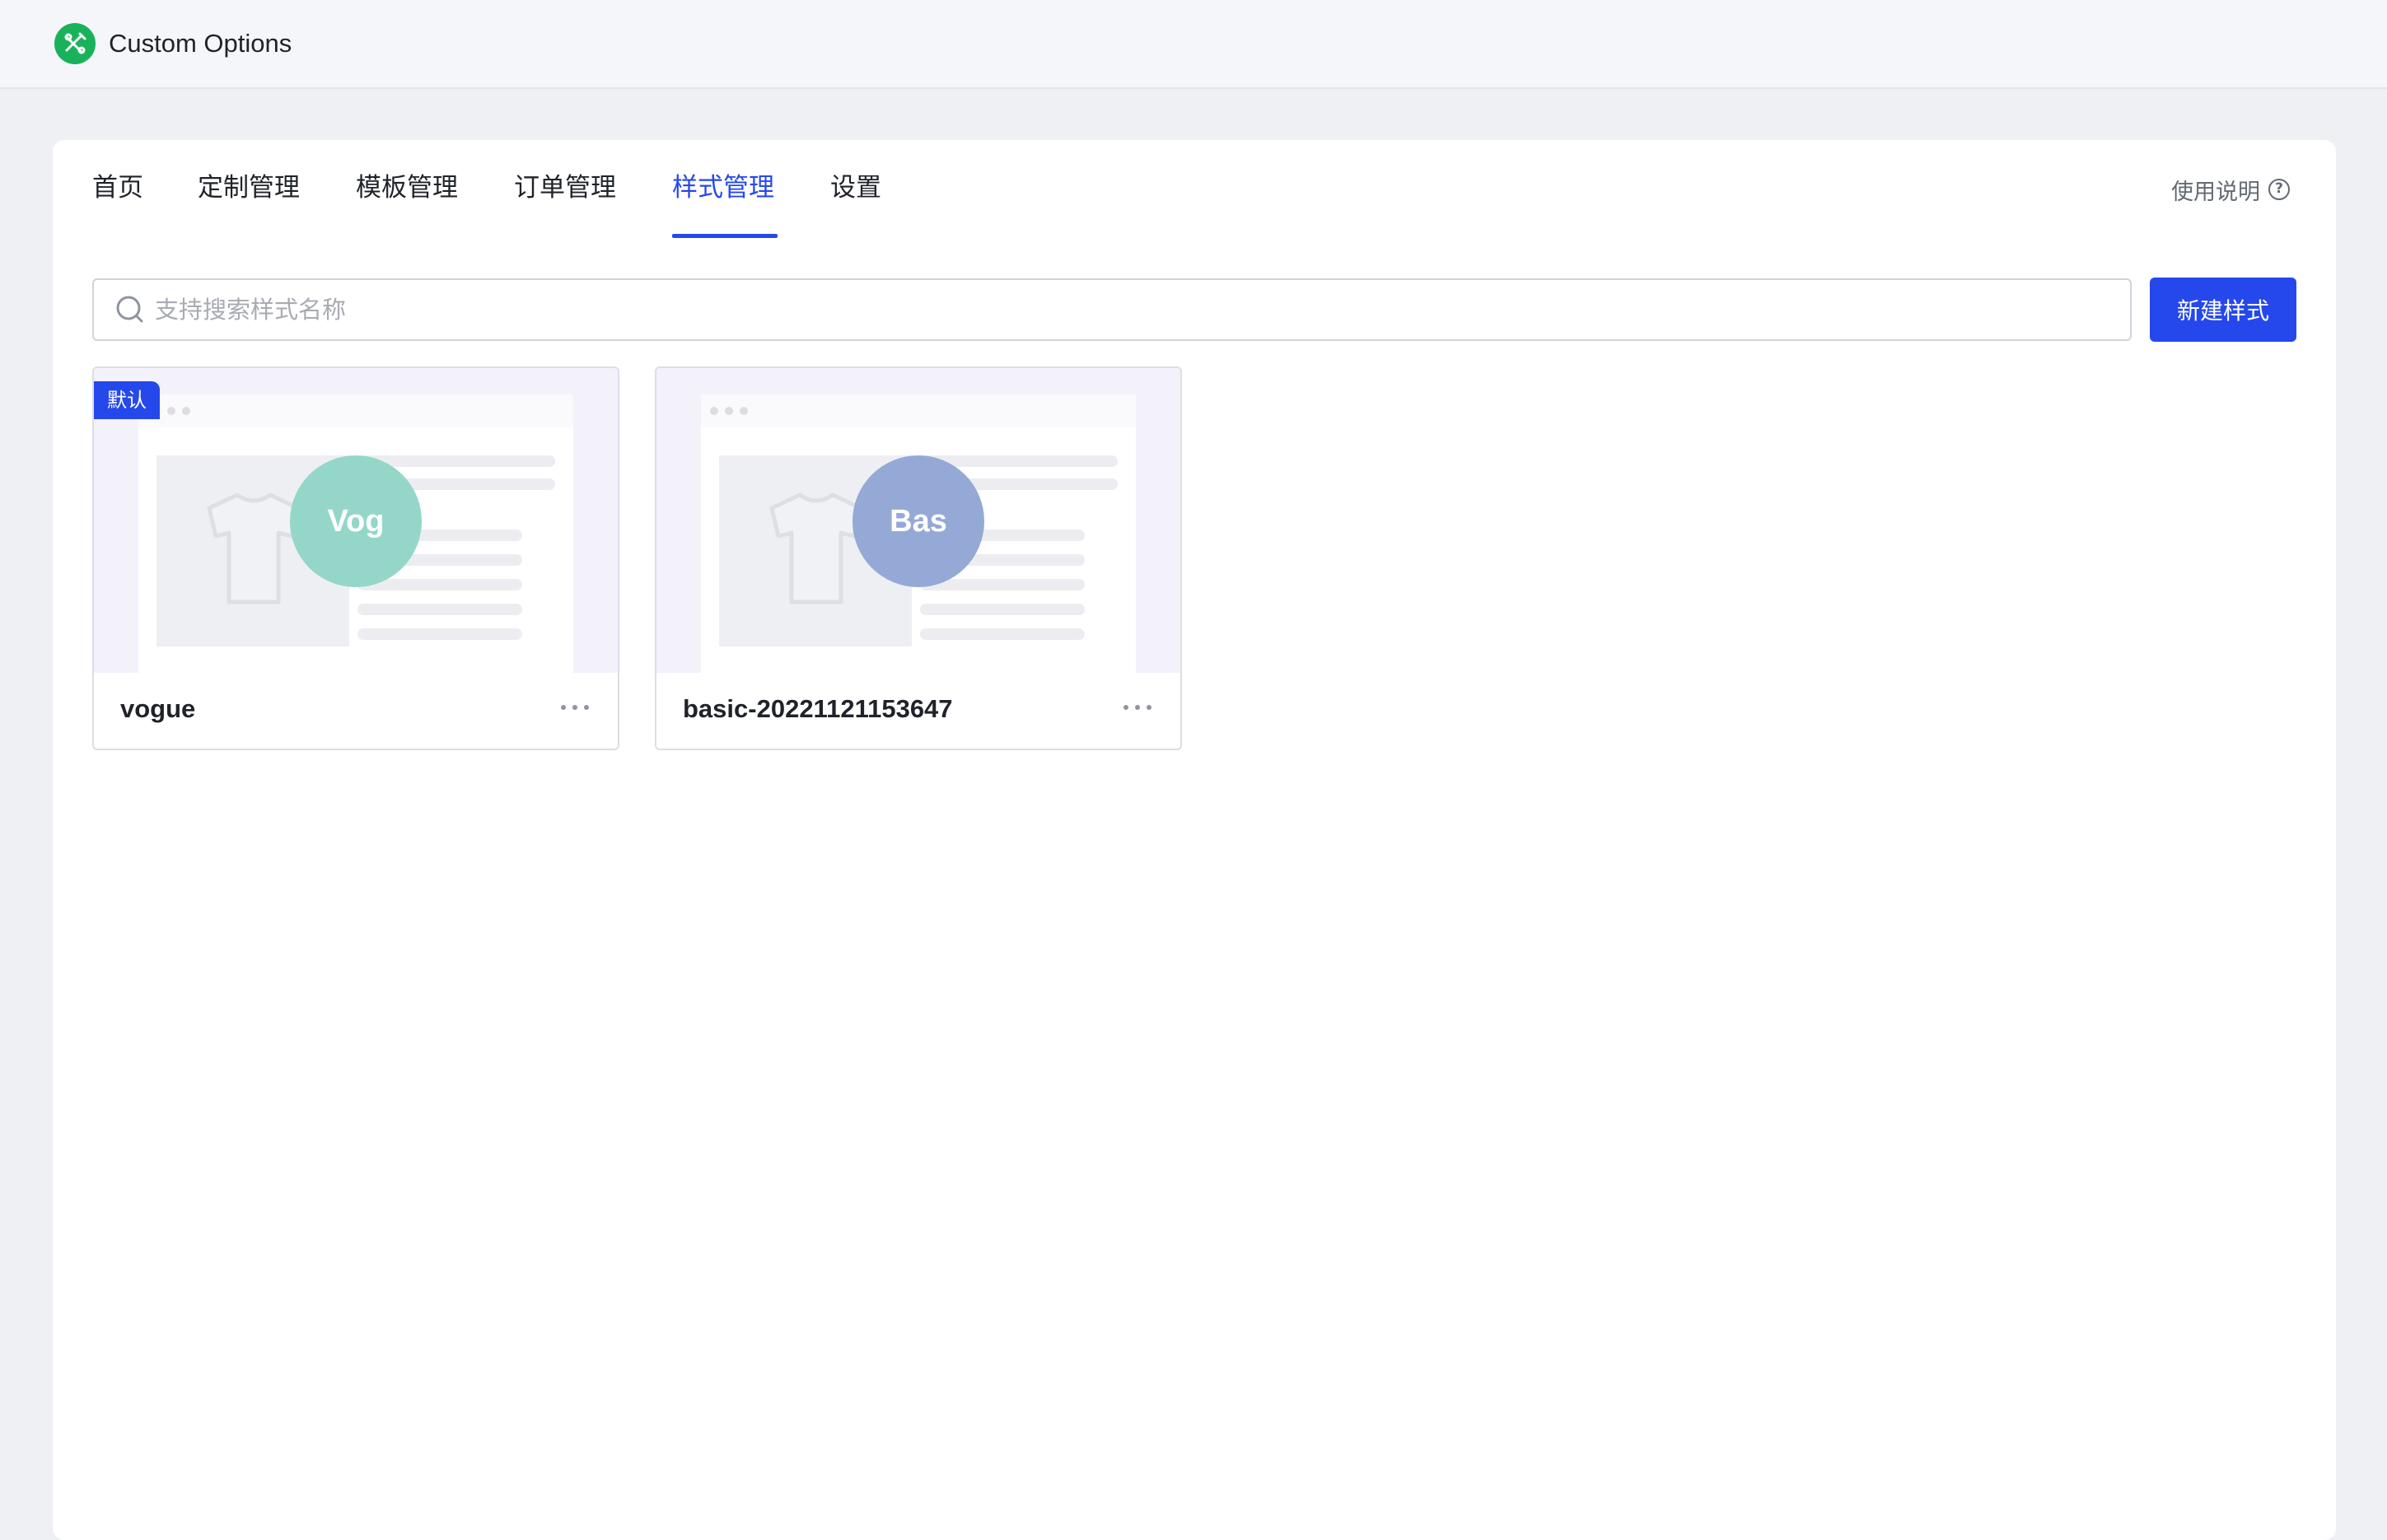 The width and height of the screenshot is (2387, 1540). Describe the element at coordinates (818, 708) in the screenshot. I see `style-name: basic-20221121153647` at that location.